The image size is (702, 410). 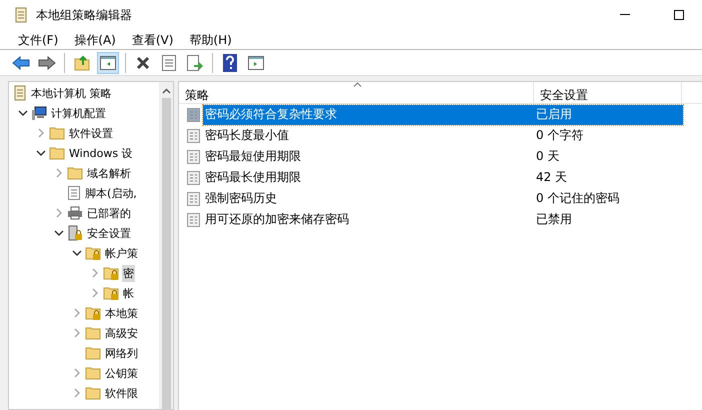 I want to click on folder-up-icon, so click(x=82, y=62).